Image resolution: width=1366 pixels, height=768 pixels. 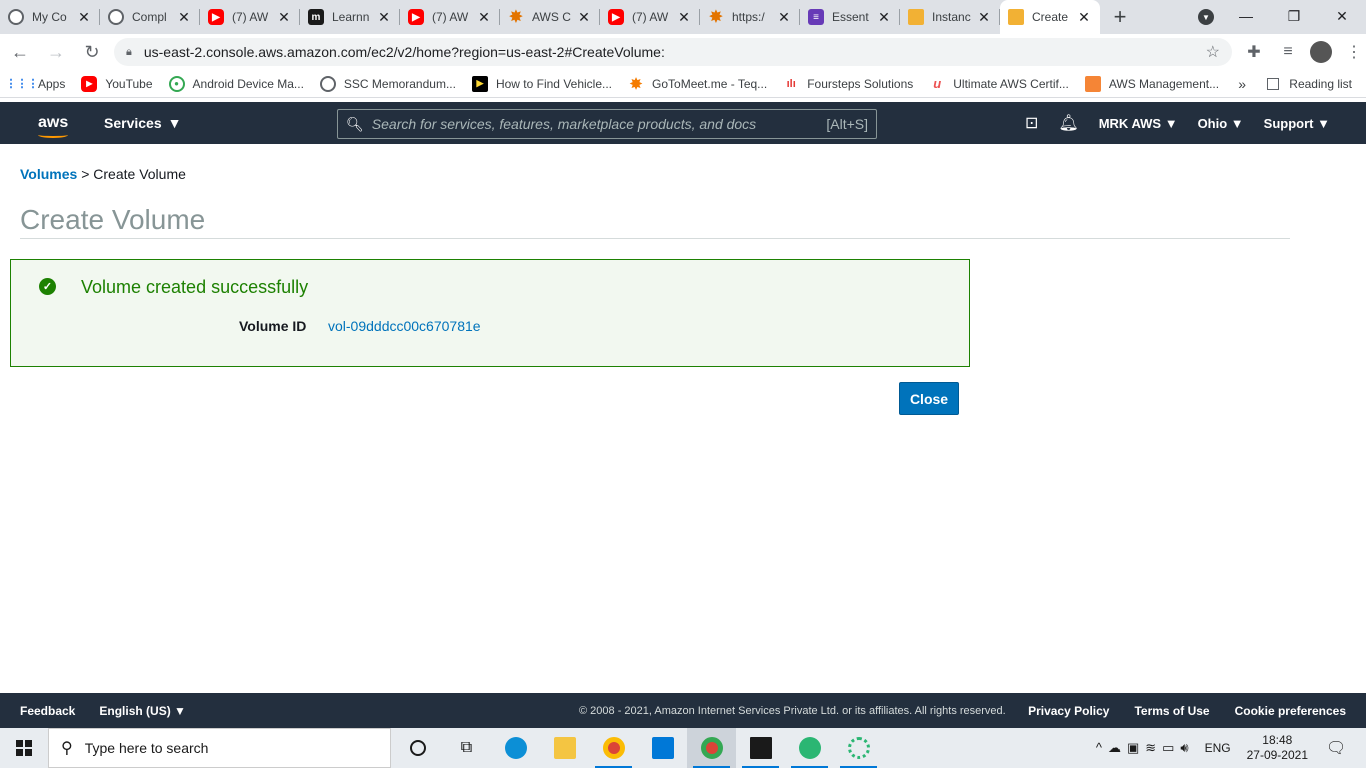 I want to click on tray-icons: ^☁▣≋▭🔊︎, so click(x=1145, y=748).